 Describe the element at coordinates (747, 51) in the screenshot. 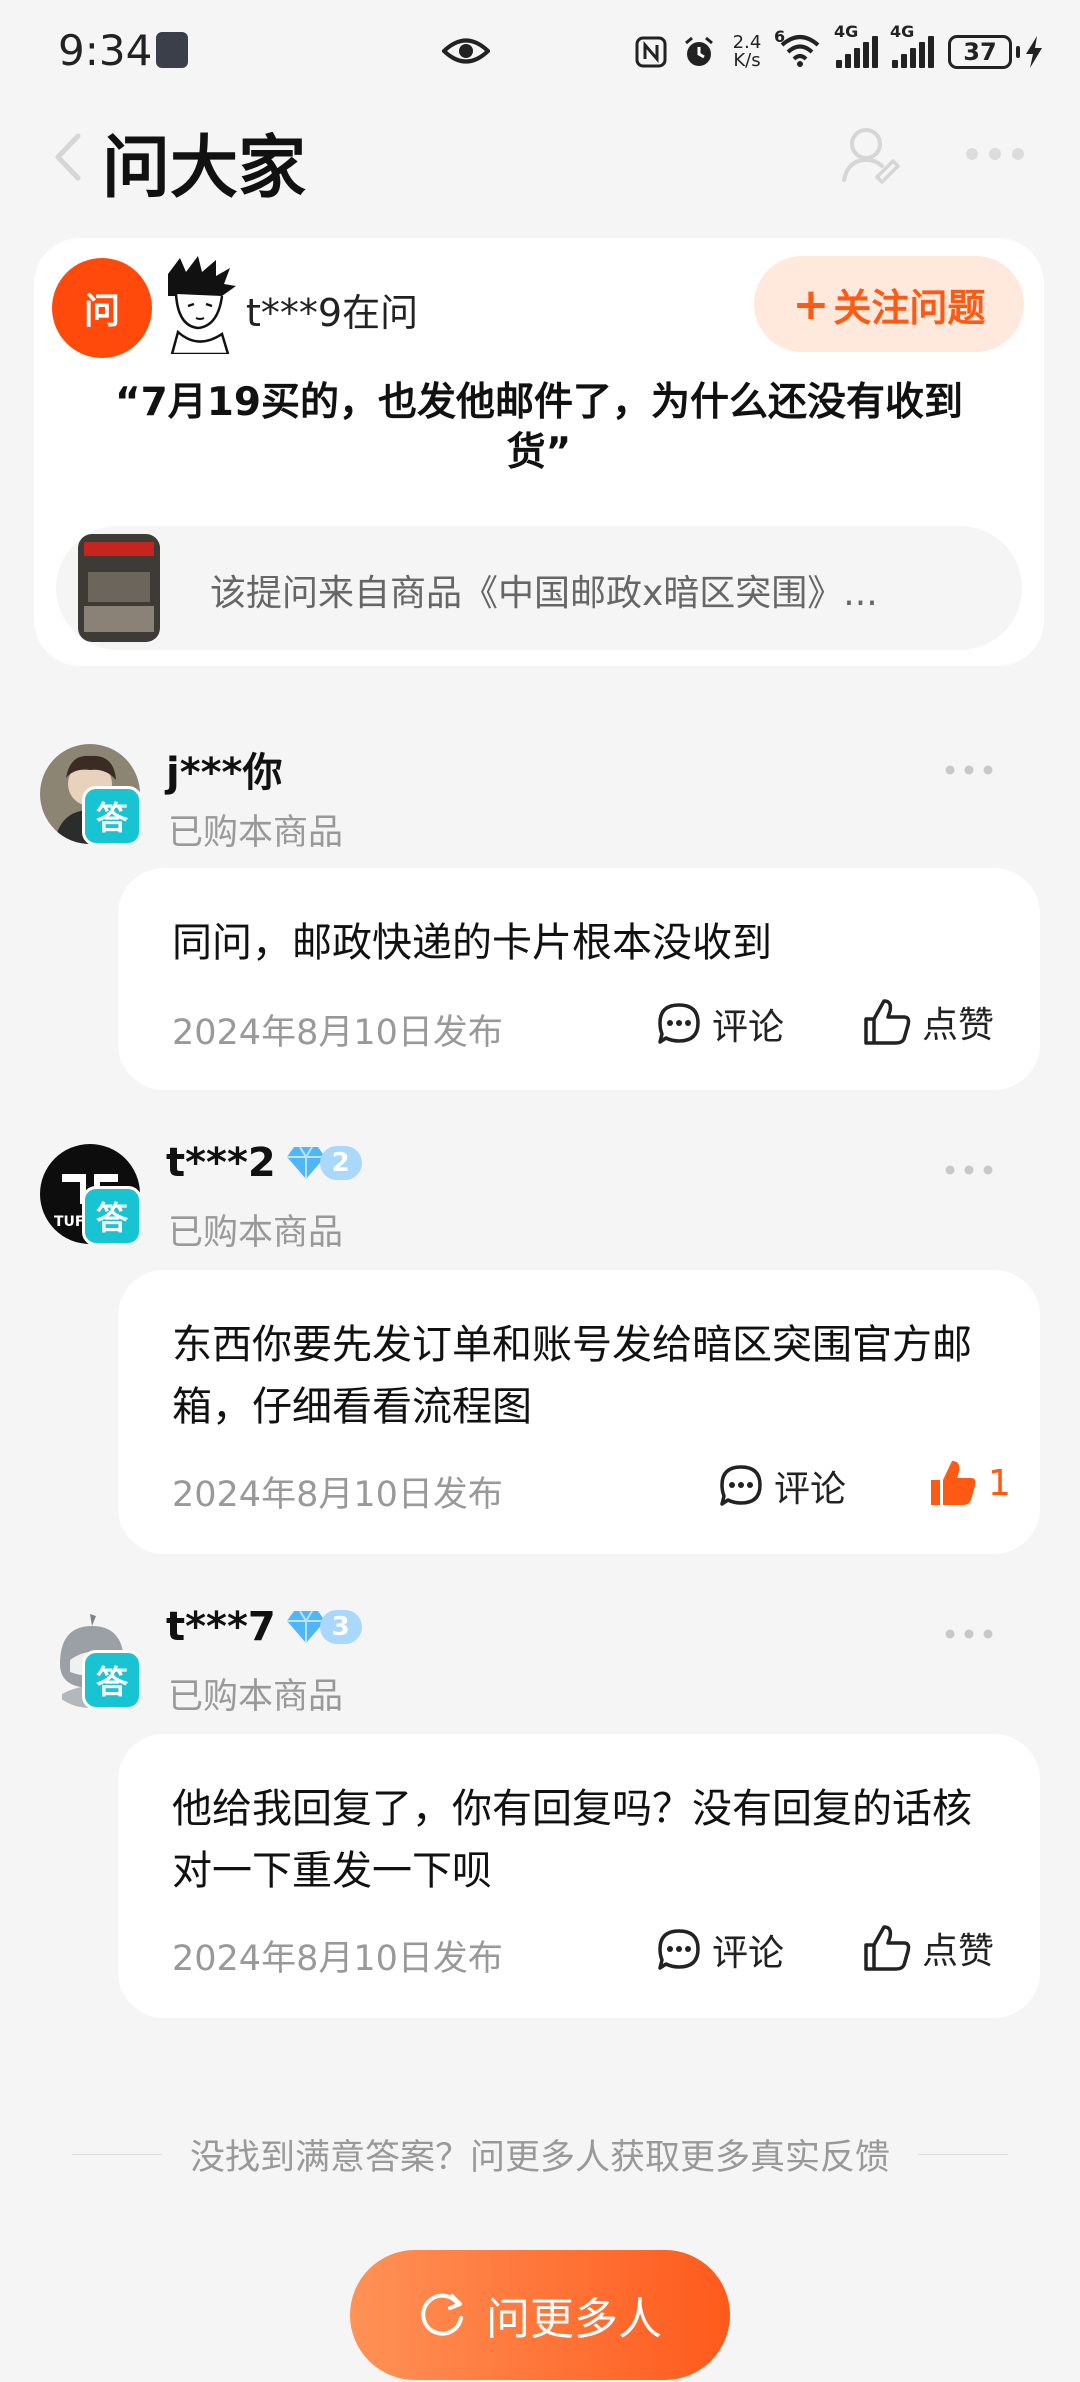

I see `network-speed: 2.4 K/s` at that location.